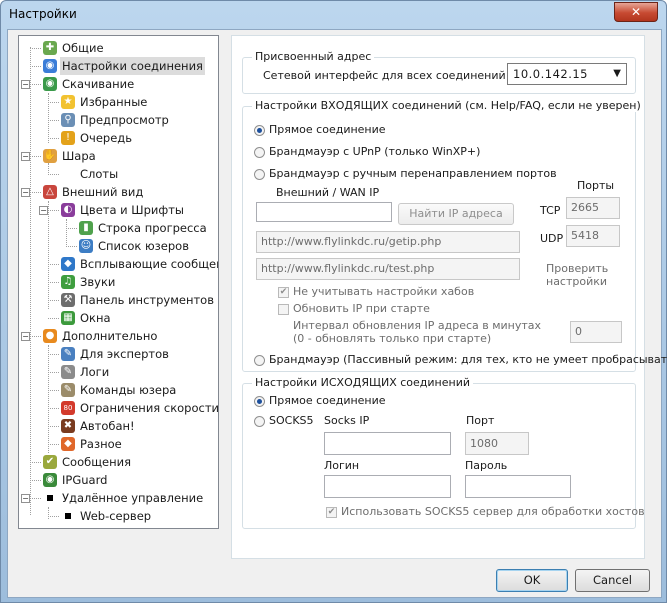 The height and width of the screenshot is (603, 667). What do you see at coordinates (135, 138) in the screenshot?
I see `tree-item: ! Очередь` at bounding box center [135, 138].